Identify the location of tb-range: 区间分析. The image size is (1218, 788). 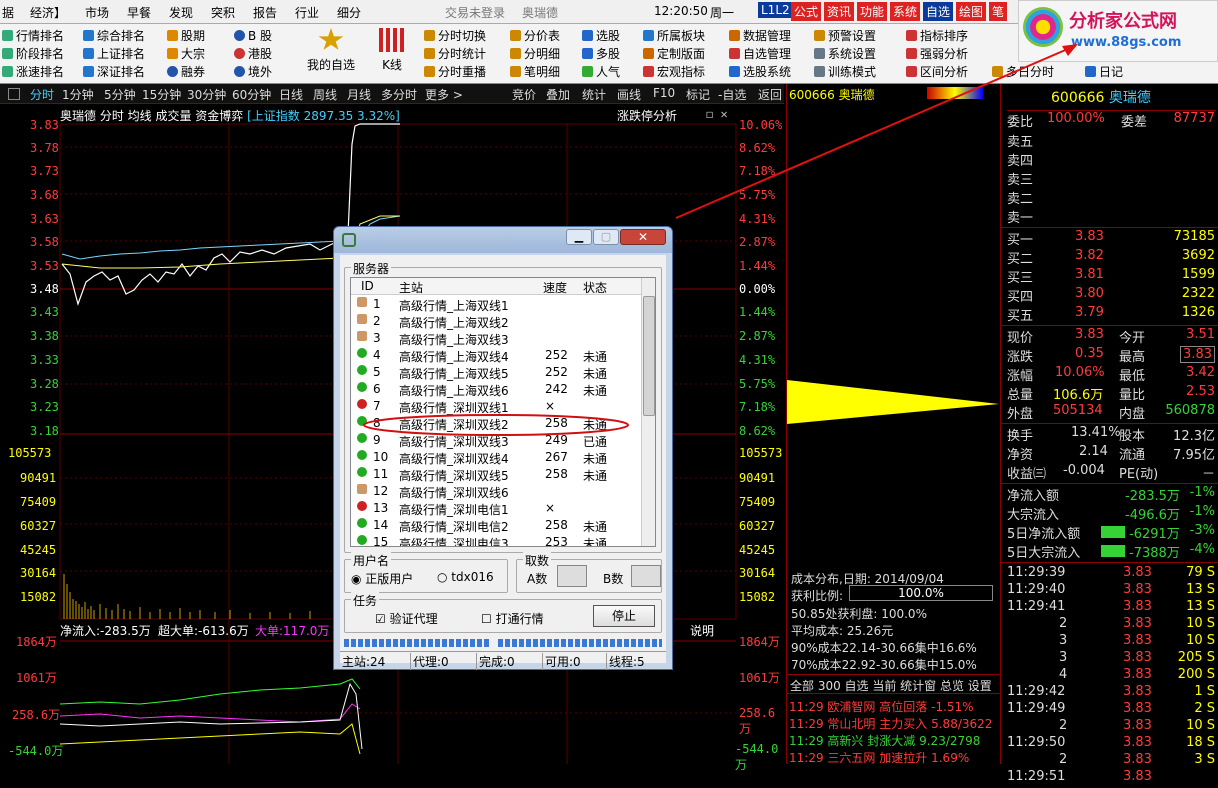
(937, 71).